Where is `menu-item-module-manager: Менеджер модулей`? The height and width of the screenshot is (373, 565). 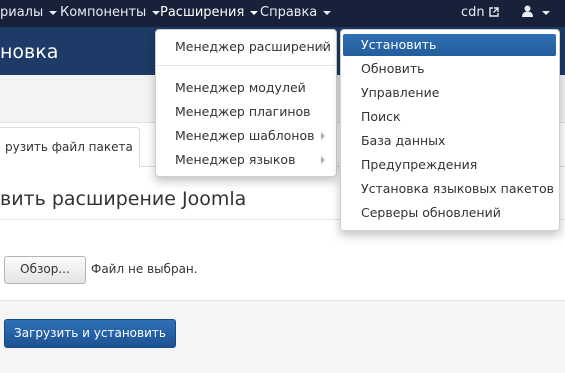 menu-item-module-manager: Менеджер модулей is located at coordinates (240, 88).